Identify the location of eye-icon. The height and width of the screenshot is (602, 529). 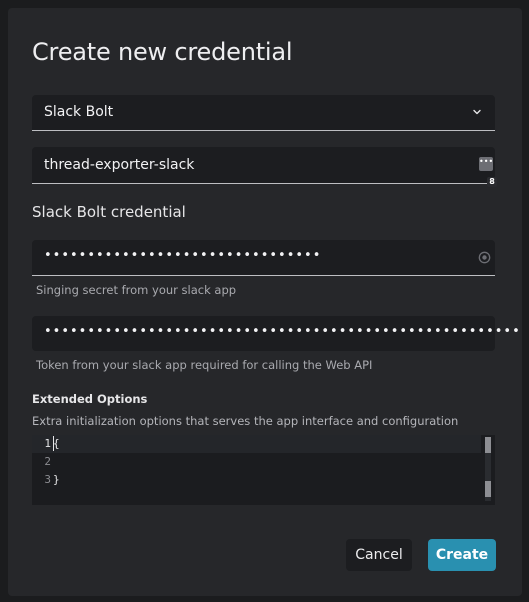
(484, 257).